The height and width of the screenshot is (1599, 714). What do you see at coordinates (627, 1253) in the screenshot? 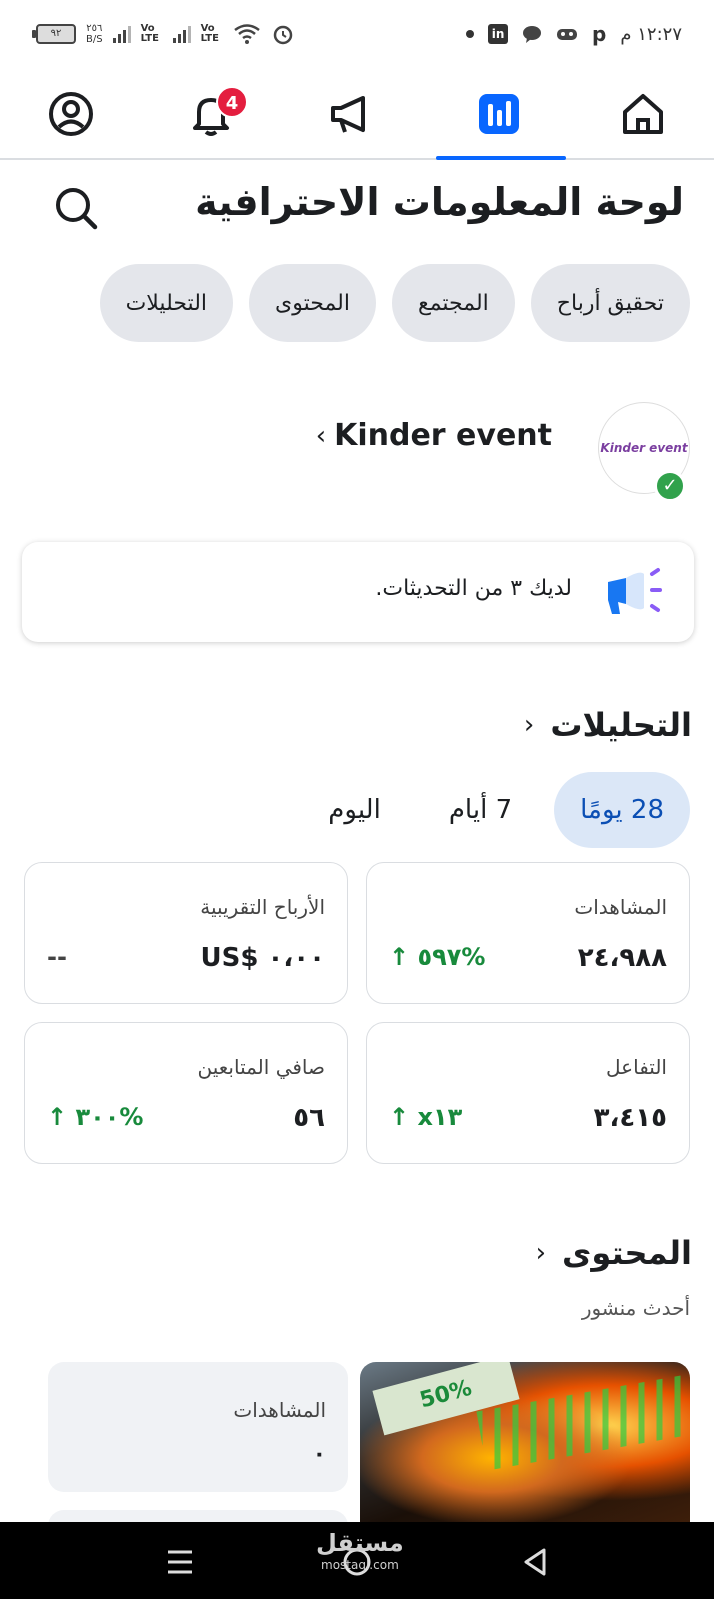
I see `content-title: المحتوى` at bounding box center [627, 1253].